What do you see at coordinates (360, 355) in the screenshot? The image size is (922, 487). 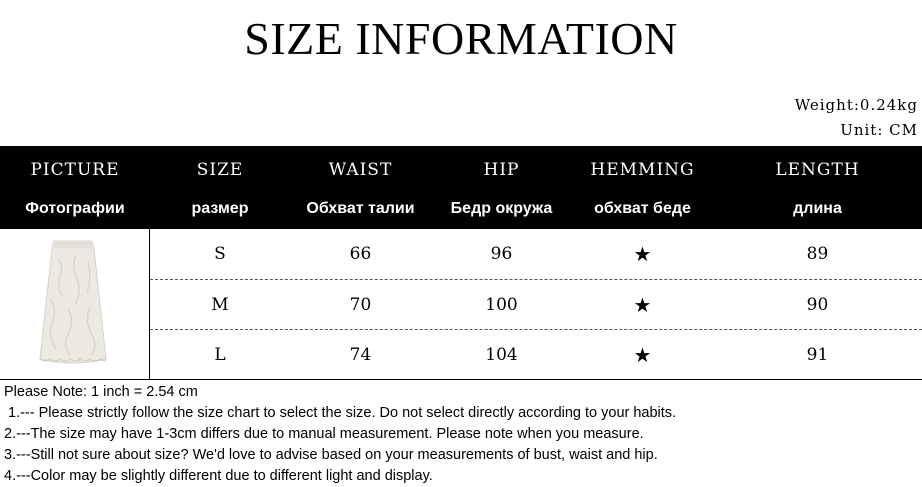 I see `waist-value: 74` at bounding box center [360, 355].